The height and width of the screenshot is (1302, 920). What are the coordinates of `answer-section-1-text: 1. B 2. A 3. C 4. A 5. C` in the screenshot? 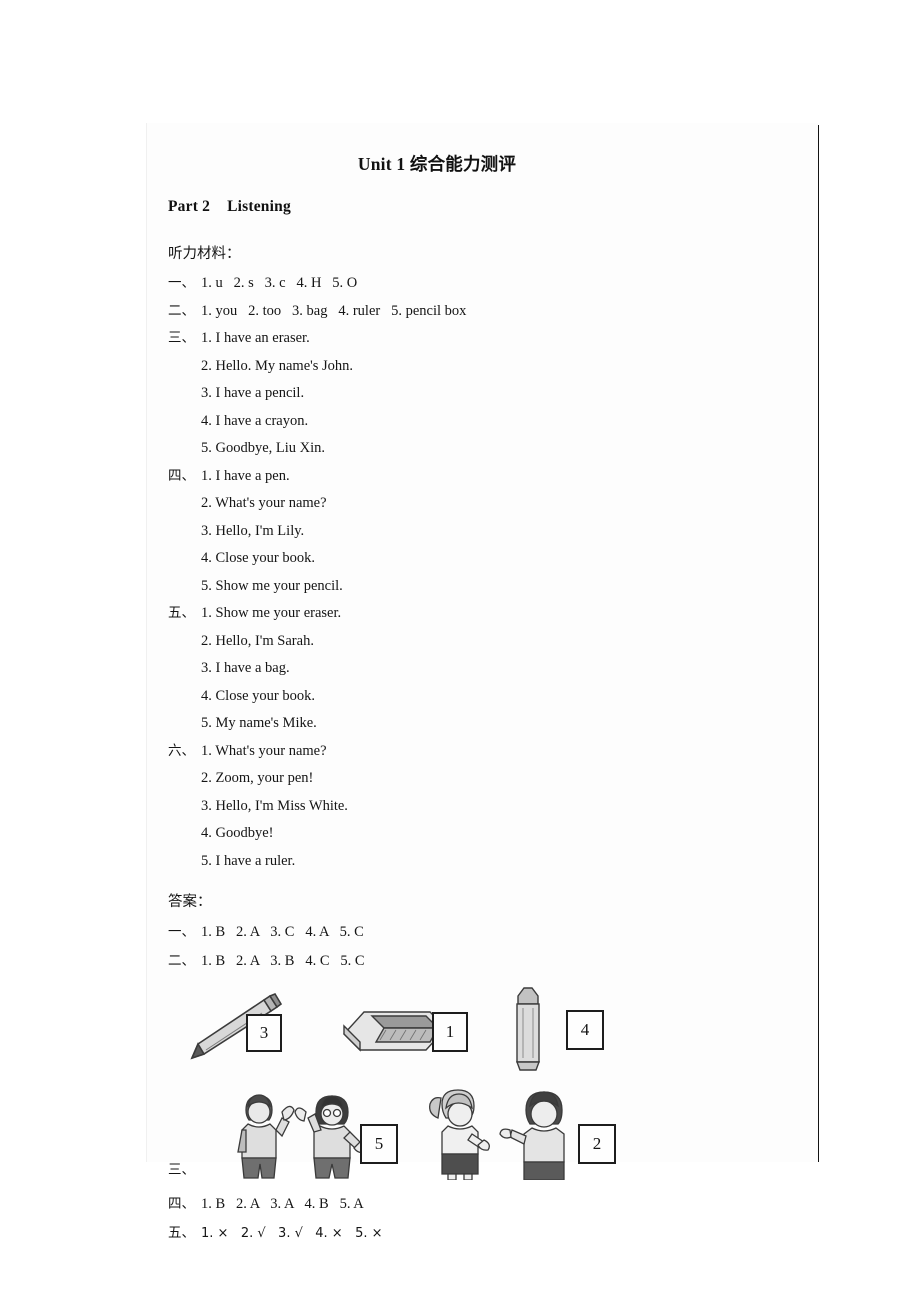 It's located at (282, 932).